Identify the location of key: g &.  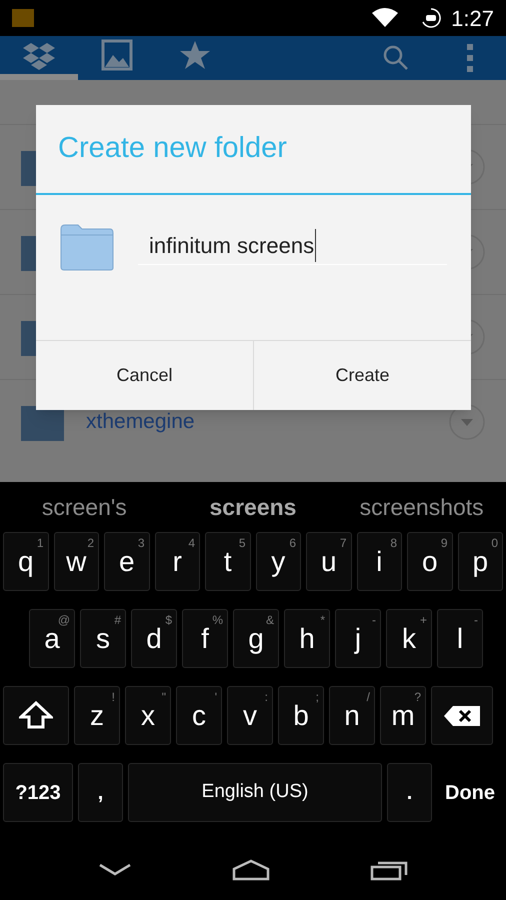
(256, 638).